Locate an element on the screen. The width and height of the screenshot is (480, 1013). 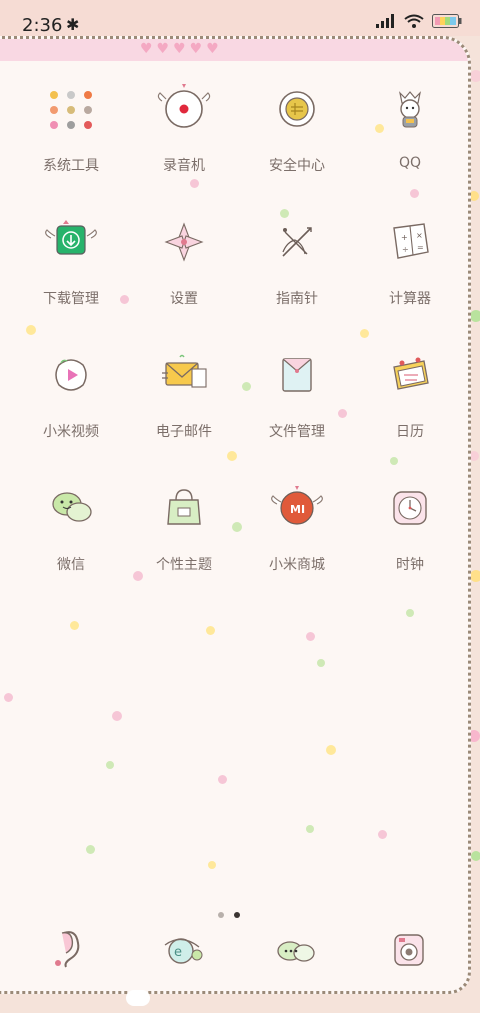
app-label: 时钟 is located at coordinates (410, 565).